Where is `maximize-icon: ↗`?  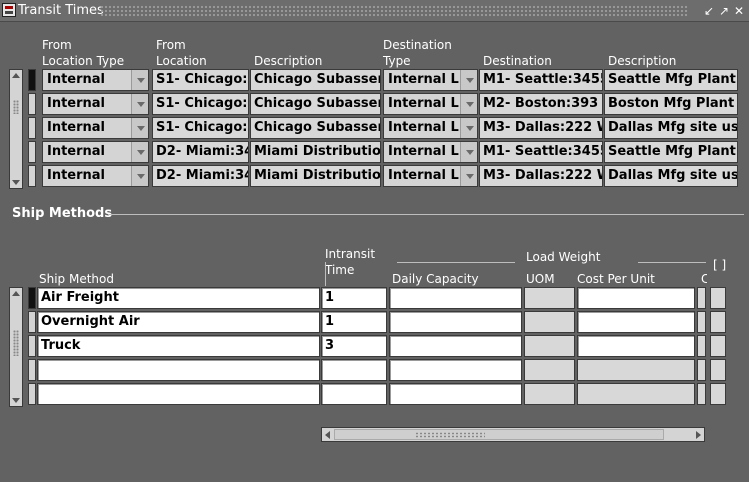
maximize-icon: ↗ is located at coordinates (724, 11).